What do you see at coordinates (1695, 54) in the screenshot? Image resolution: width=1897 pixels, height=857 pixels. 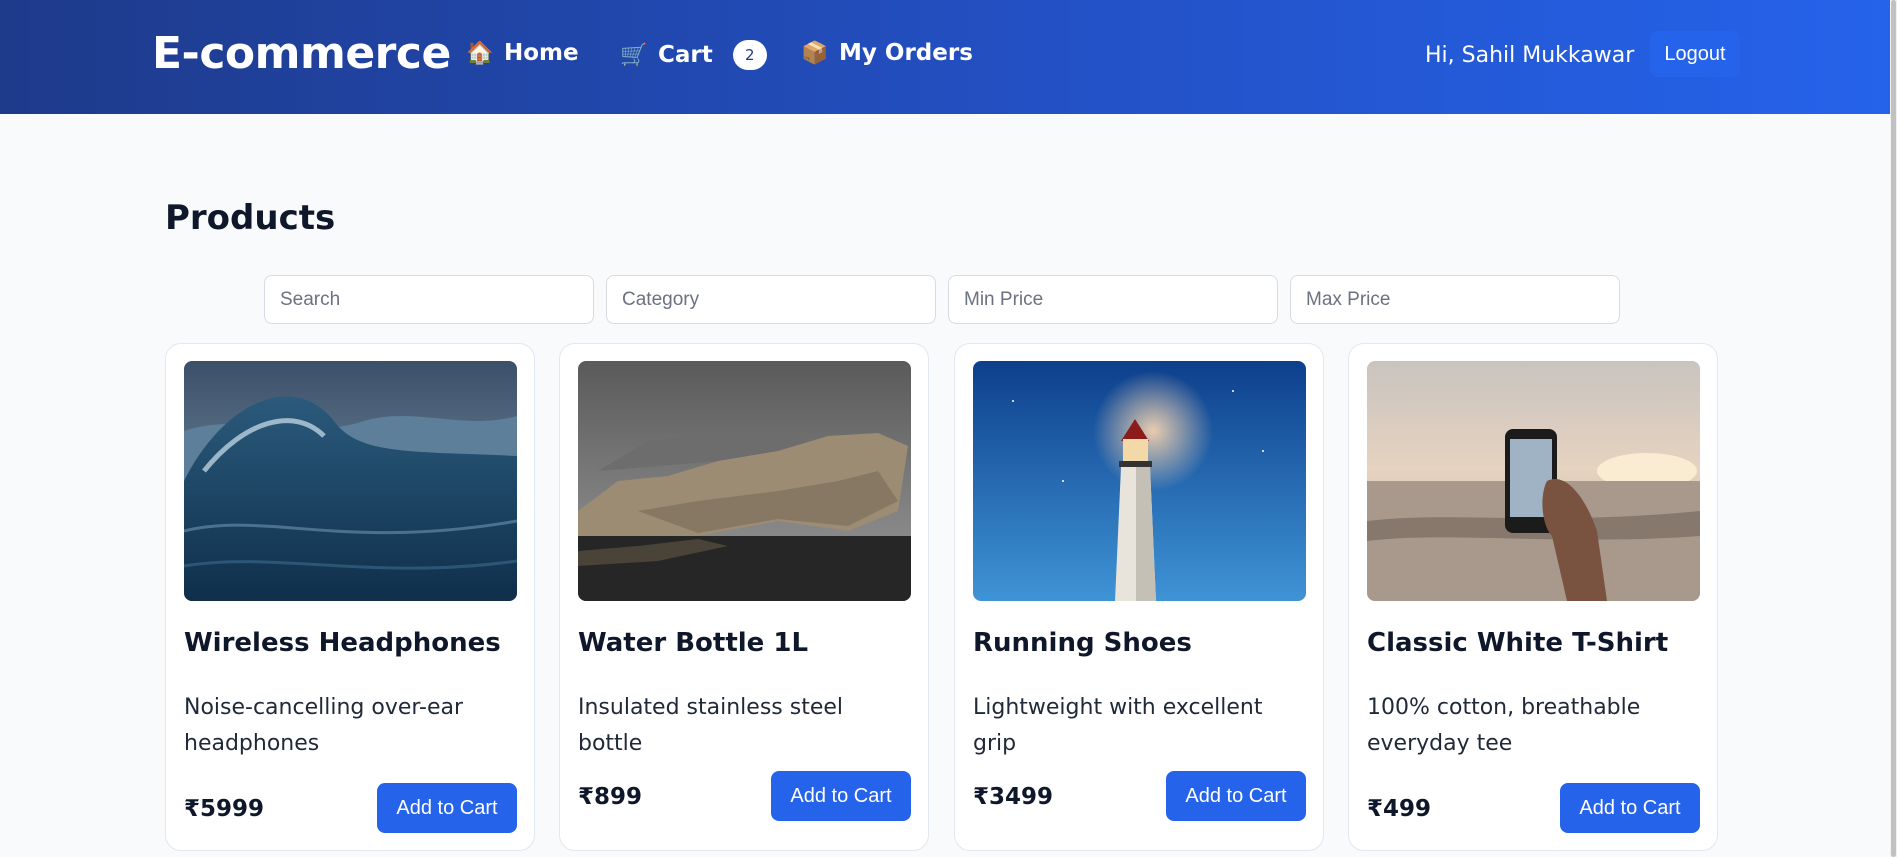 I see `logout-button: Logout` at bounding box center [1695, 54].